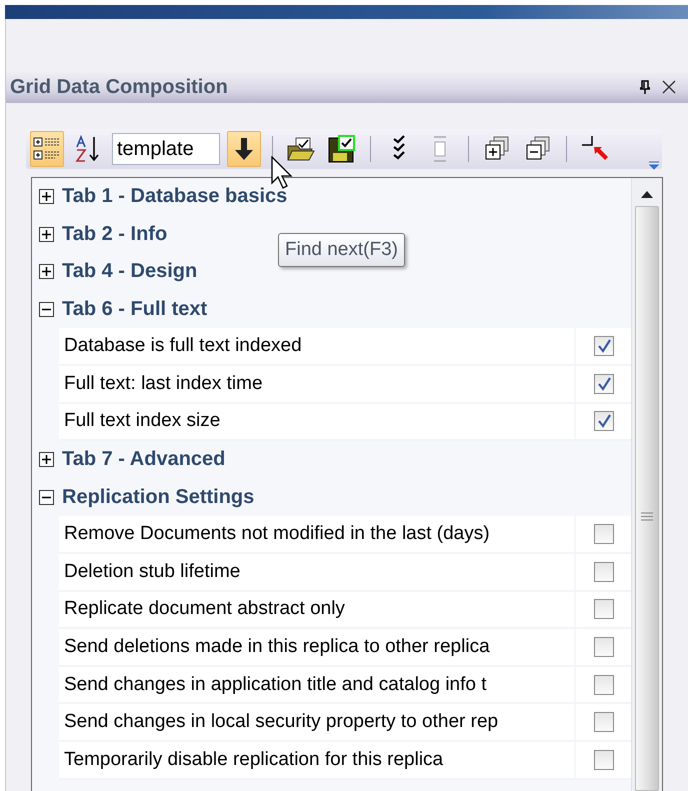 This screenshot has height=791, width=688. I want to click on property-label: Full text: last index time, so click(316, 384).